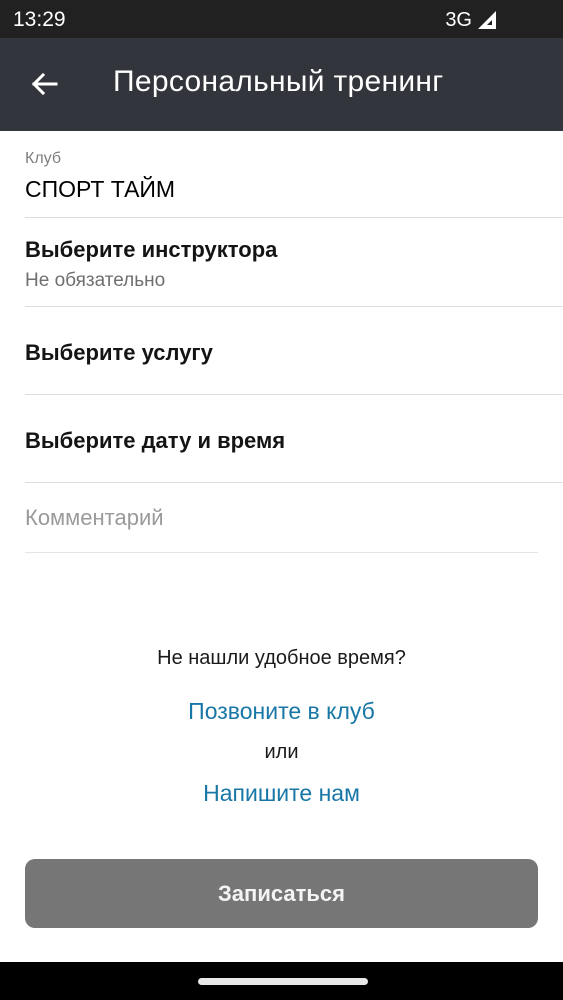  Describe the element at coordinates (151, 249) in the screenshot. I see `select-instructor-label: Выберите инструктора` at that location.